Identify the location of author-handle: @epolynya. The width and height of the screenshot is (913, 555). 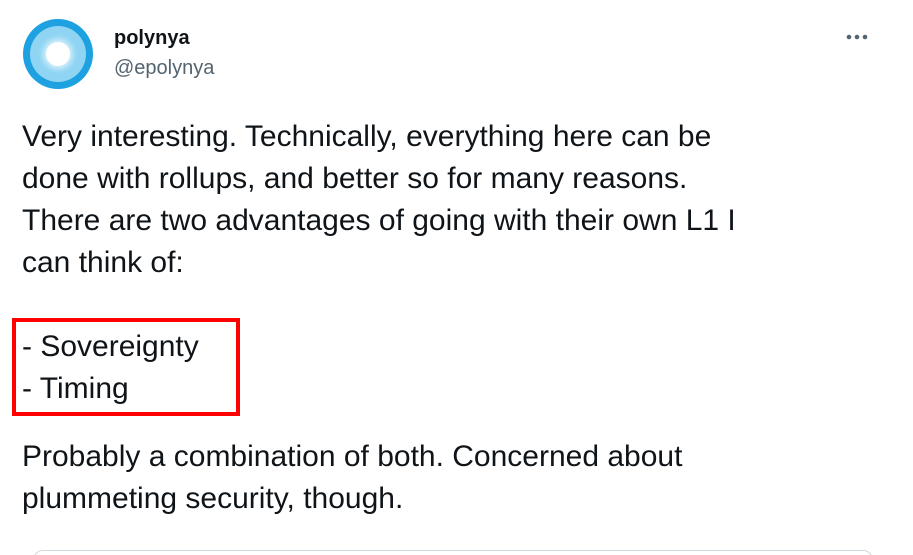
(164, 68).